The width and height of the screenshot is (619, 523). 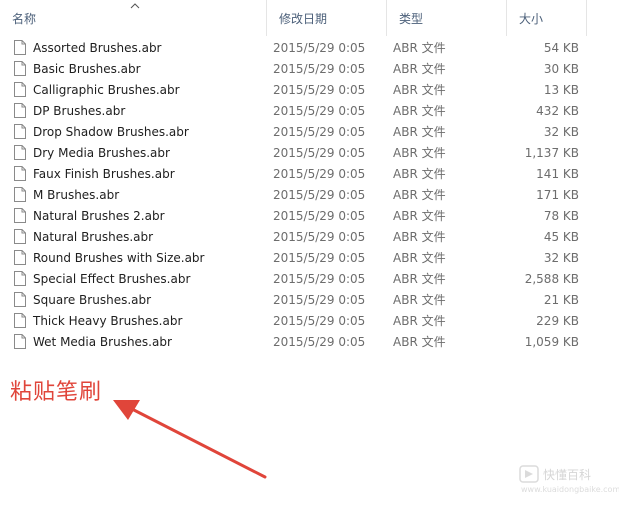 I want to click on watermark-logo-icon, so click(x=529, y=474).